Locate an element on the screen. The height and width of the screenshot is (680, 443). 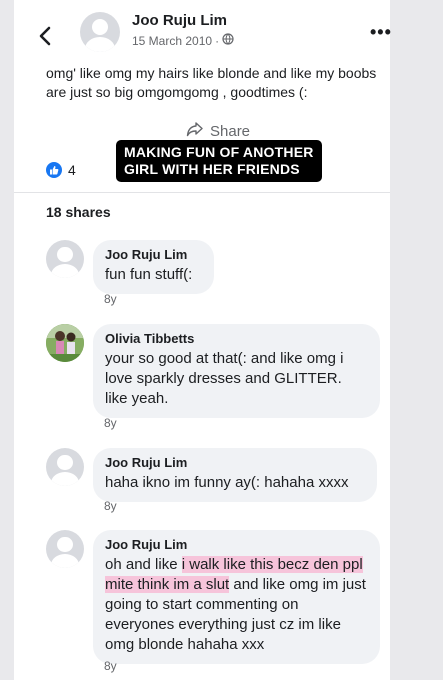
reactions-summary: 4 is located at coordinates (61, 170).